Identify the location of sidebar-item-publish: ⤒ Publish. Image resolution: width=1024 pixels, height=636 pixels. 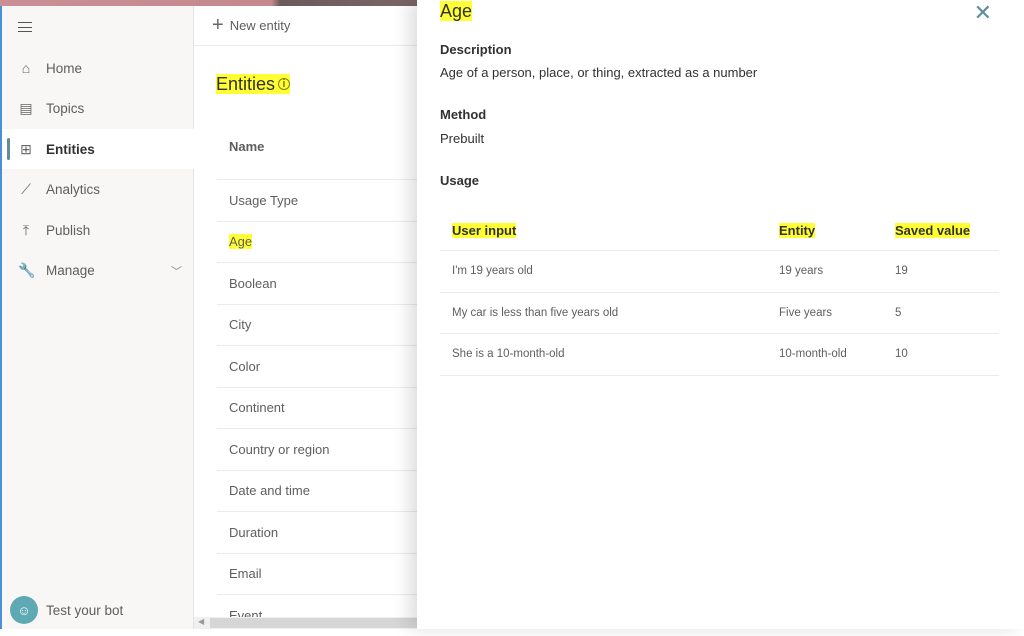
(98, 230).